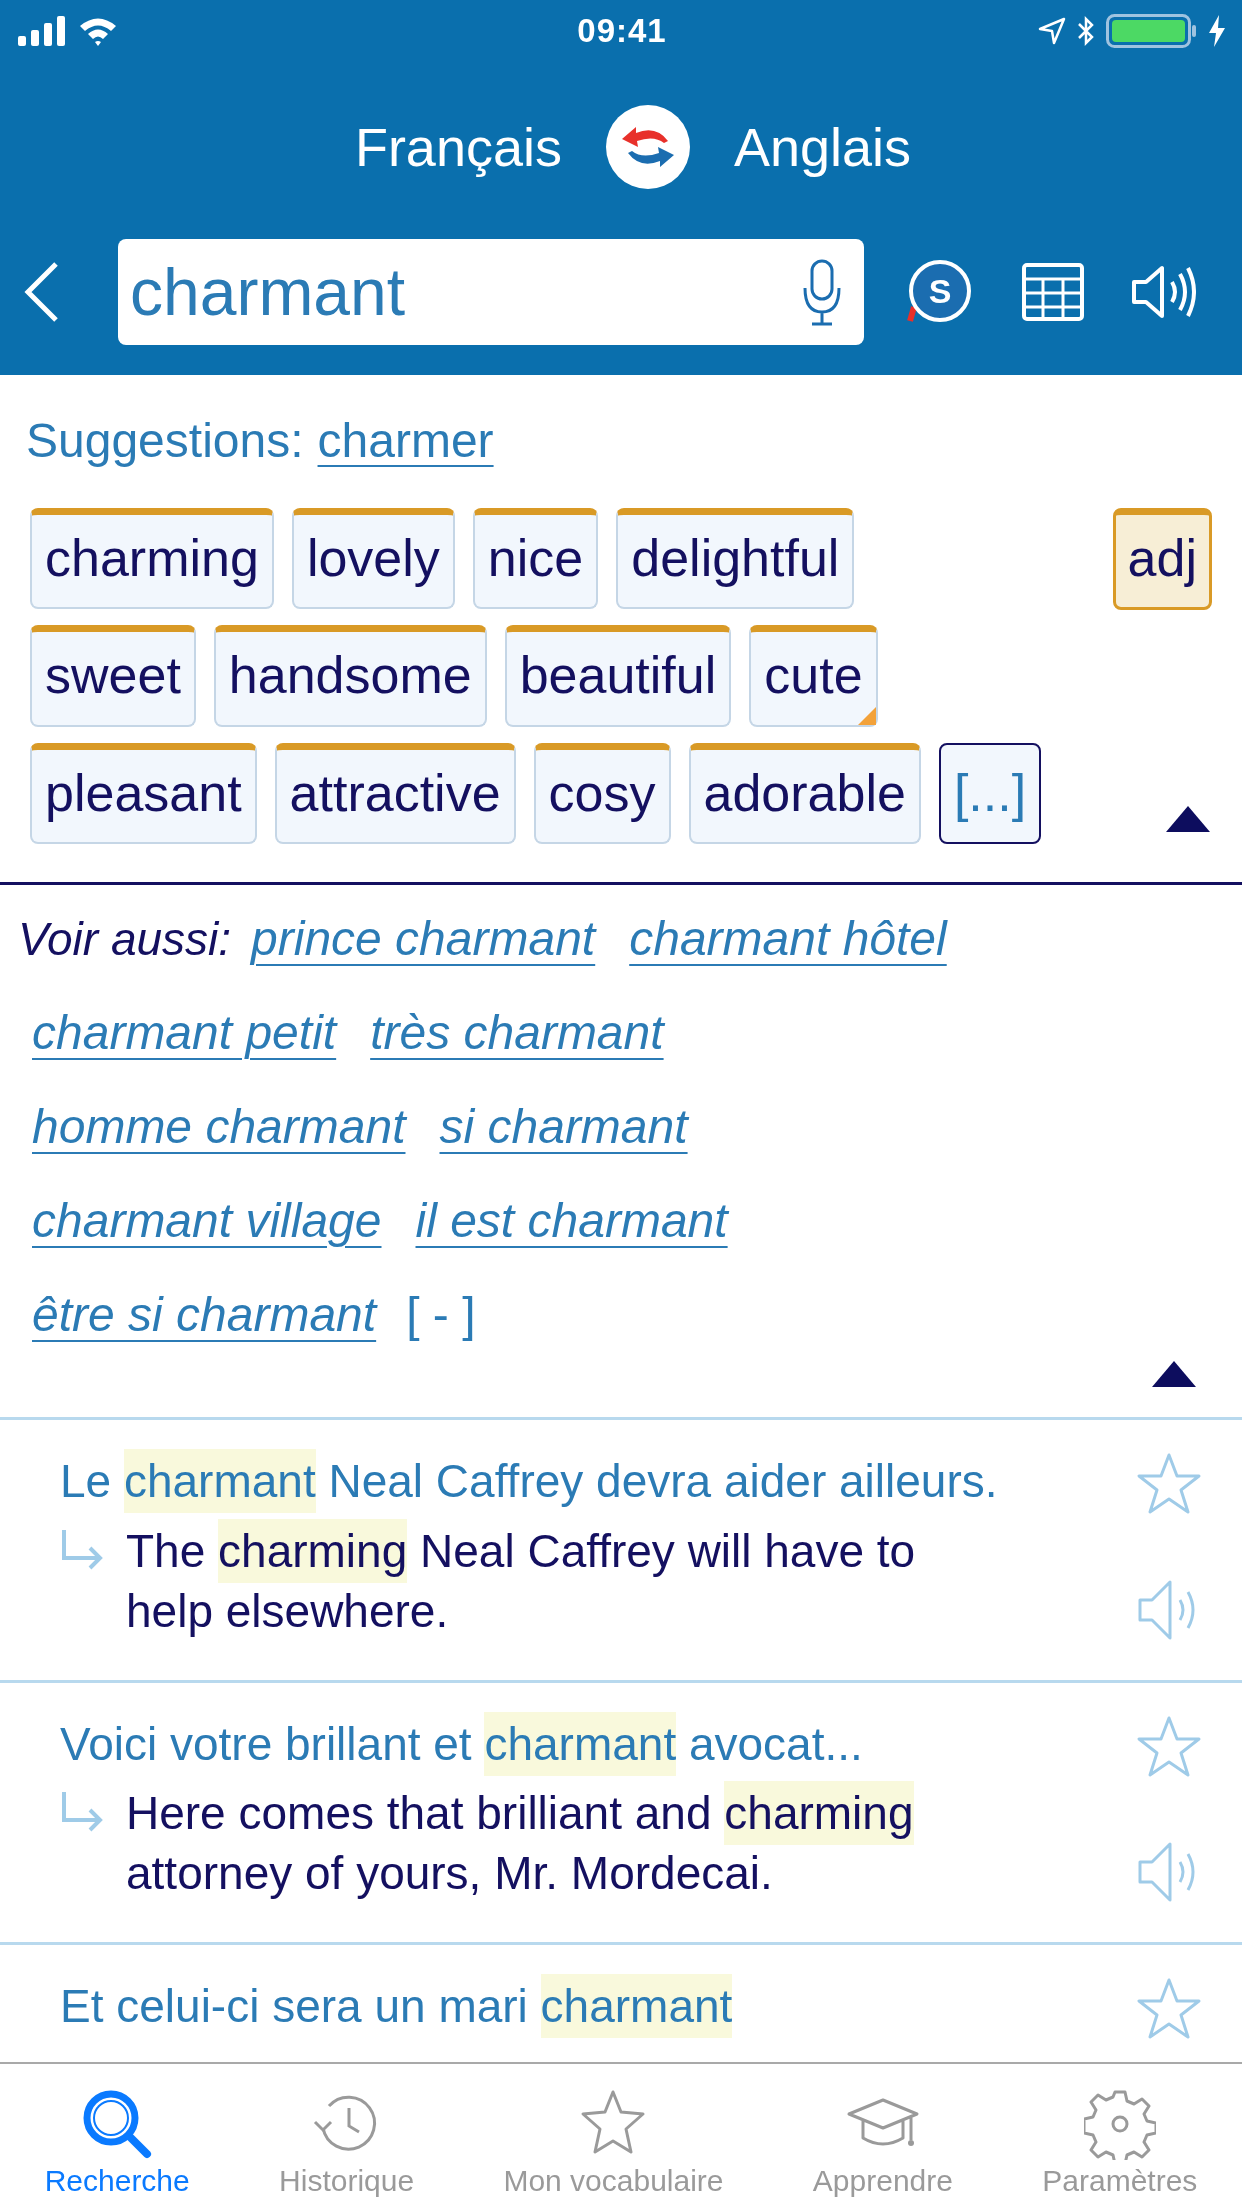  Describe the element at coordinates (613, 2143) in the screenshot. I see `tab-item: Mon vocabulaire` at that location.